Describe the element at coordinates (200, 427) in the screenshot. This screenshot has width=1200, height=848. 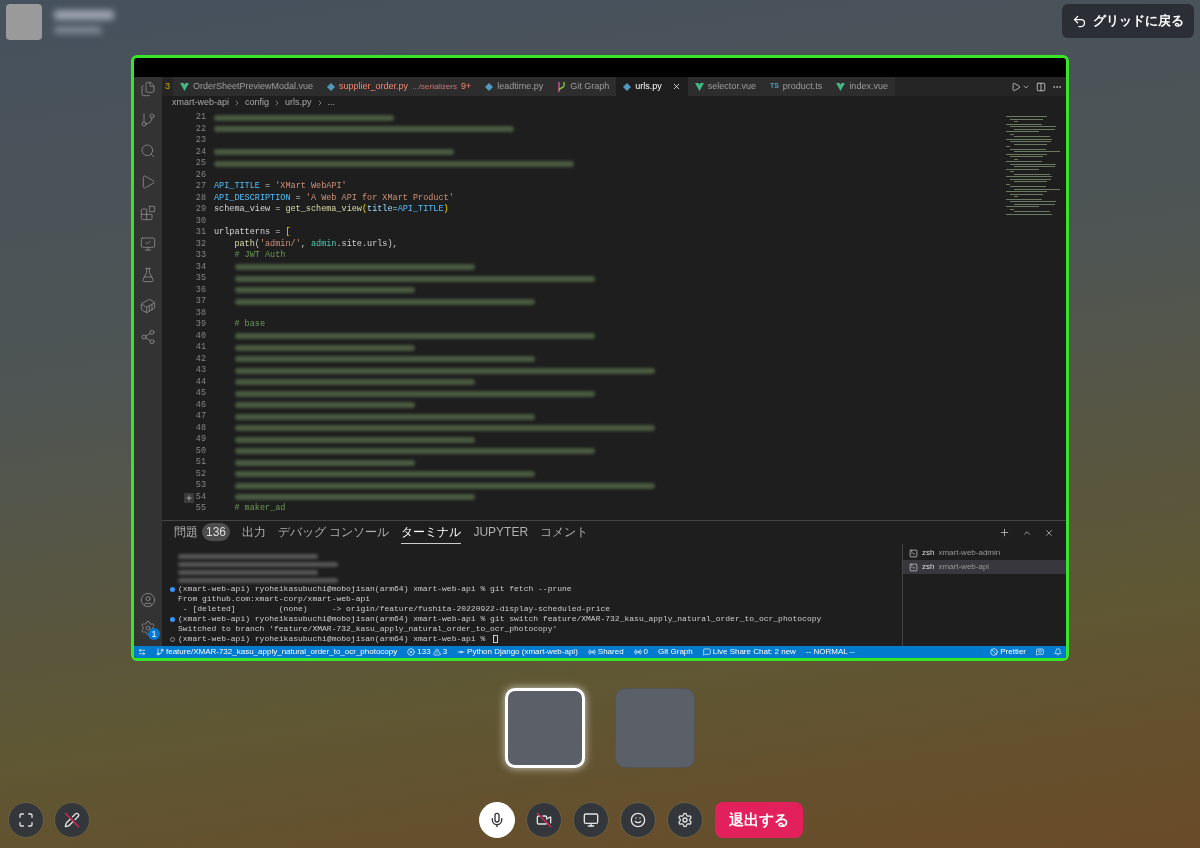
I see `line-number: 48` at that location.